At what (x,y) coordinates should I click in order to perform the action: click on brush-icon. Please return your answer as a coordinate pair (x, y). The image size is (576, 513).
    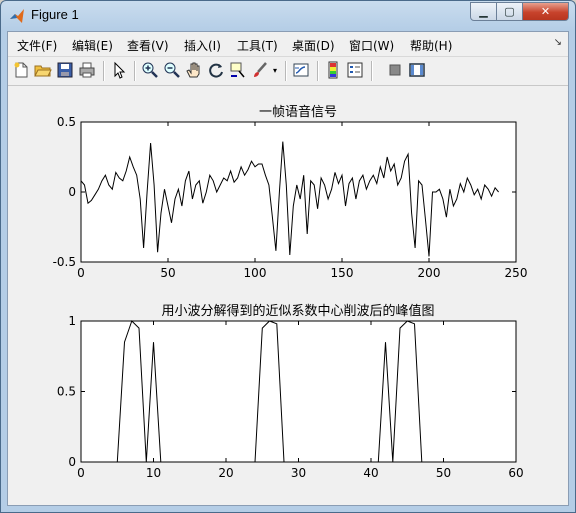
    Looking at the image, I should click on (260, 69).